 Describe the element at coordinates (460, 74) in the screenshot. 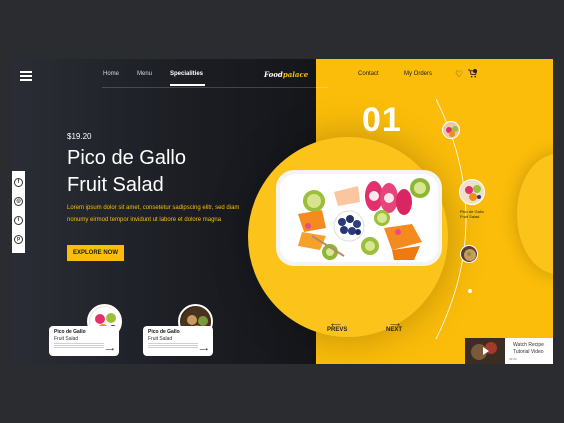

I see `heart-icon: ♡` at that location.